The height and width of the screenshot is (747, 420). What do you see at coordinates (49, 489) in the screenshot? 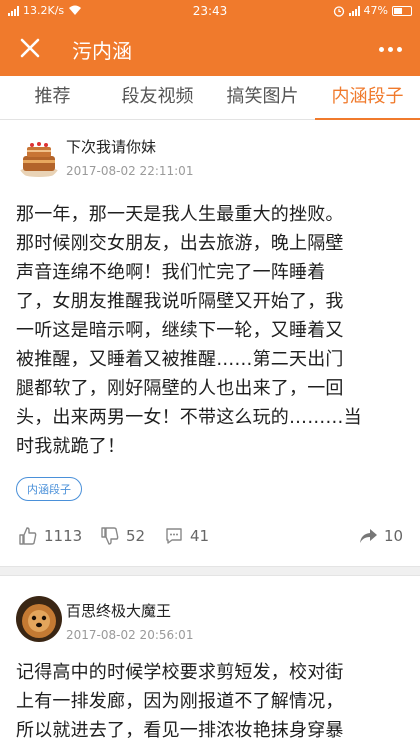
I see `category-tag: 内涵段子` at bounding box center [49, 489].